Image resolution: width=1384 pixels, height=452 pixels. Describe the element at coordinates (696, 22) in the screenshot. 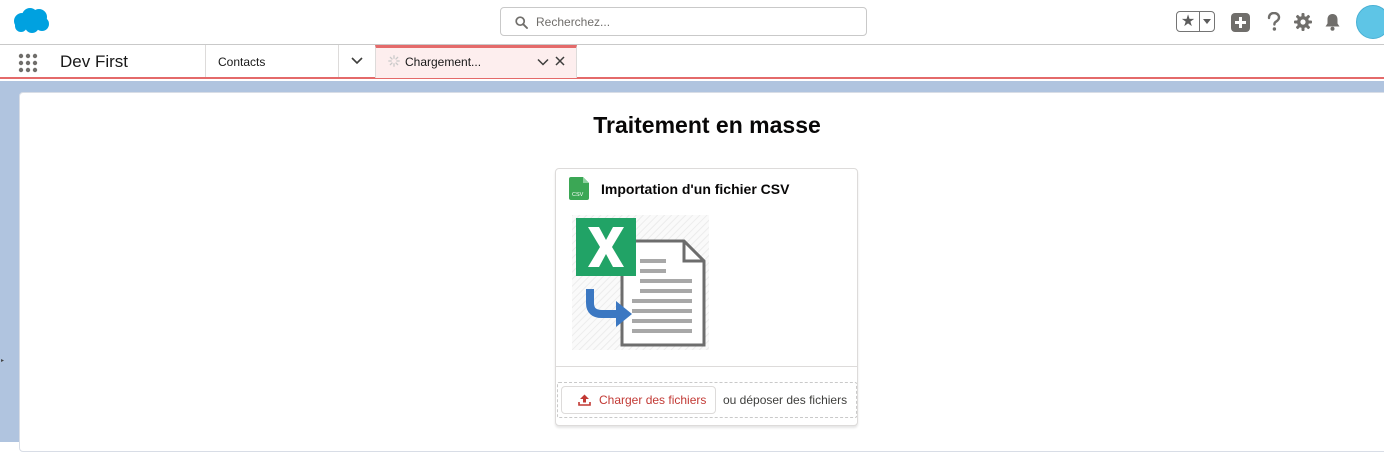

I see `search-input` at that location.